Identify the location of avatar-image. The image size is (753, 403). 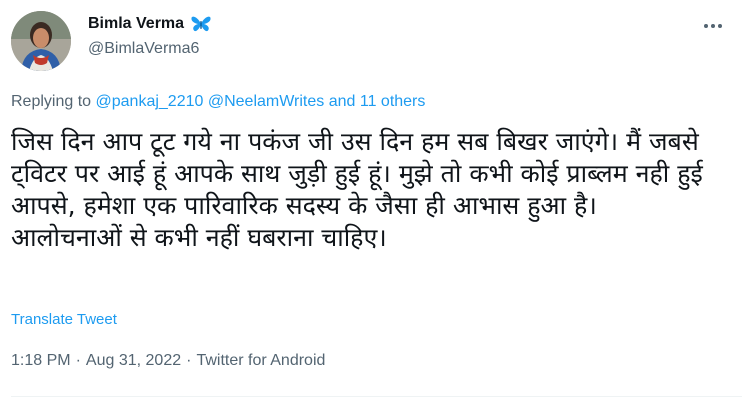
(41, 41).